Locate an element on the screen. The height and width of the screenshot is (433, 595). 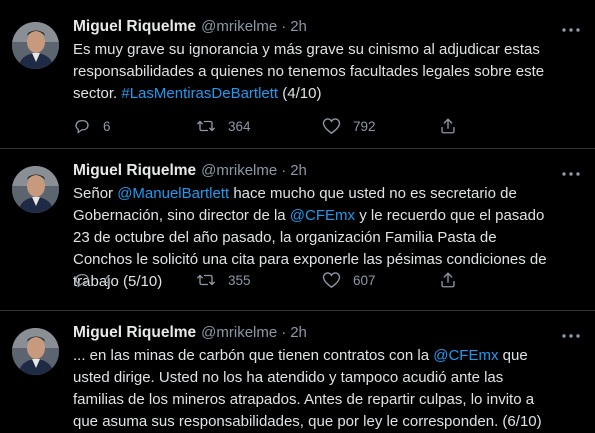
like-count: 607 is located at coordinates (364, 280).